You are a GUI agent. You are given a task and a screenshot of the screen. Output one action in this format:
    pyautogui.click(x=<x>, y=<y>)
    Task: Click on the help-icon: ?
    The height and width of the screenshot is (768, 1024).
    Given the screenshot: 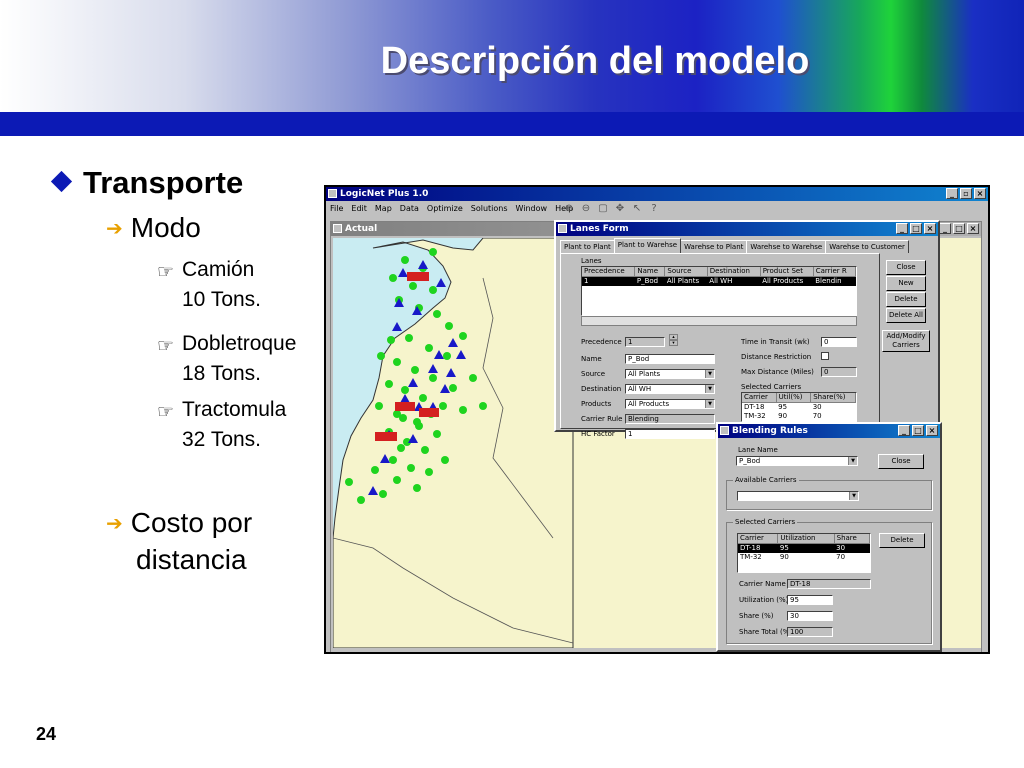 What is the action you would take?
    pyautogui.click(x=654, y=209)
    